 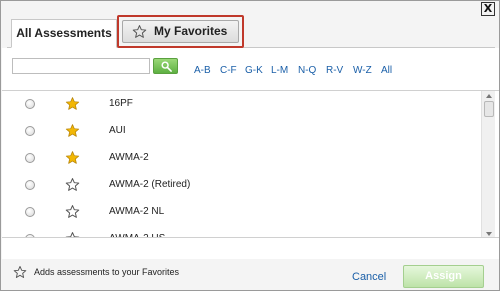 I want to click on list-item: AWMA-2 US, so click(x=241, y=232).